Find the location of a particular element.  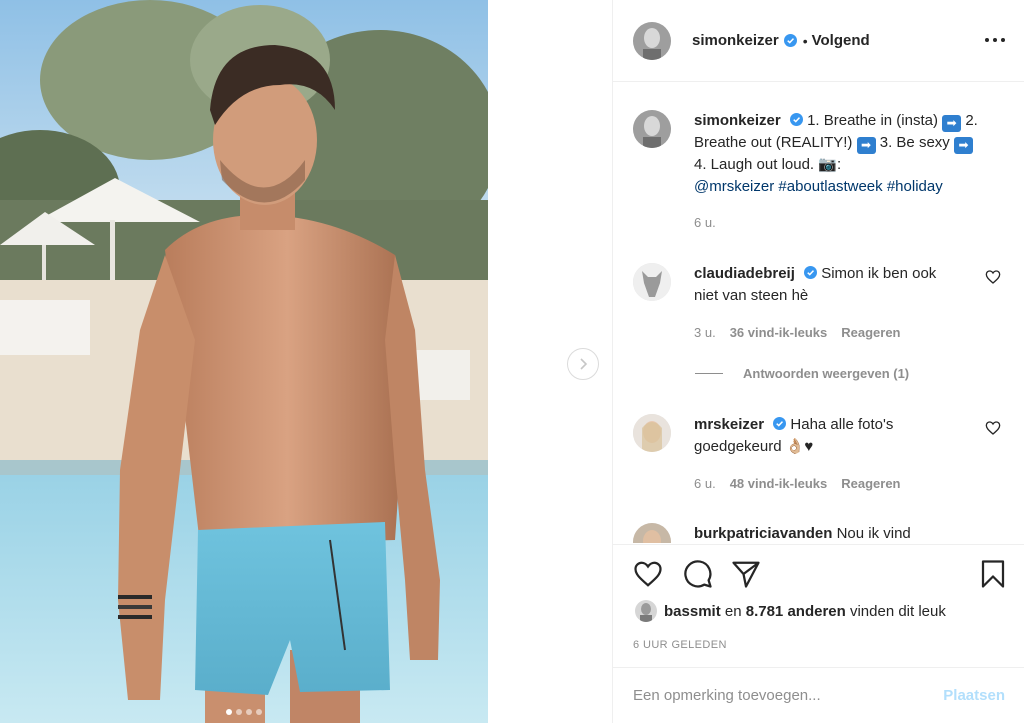

comment-meta: 3 u. 36 vind-ik-leuks Reageren is located at coordinates (829, 333).